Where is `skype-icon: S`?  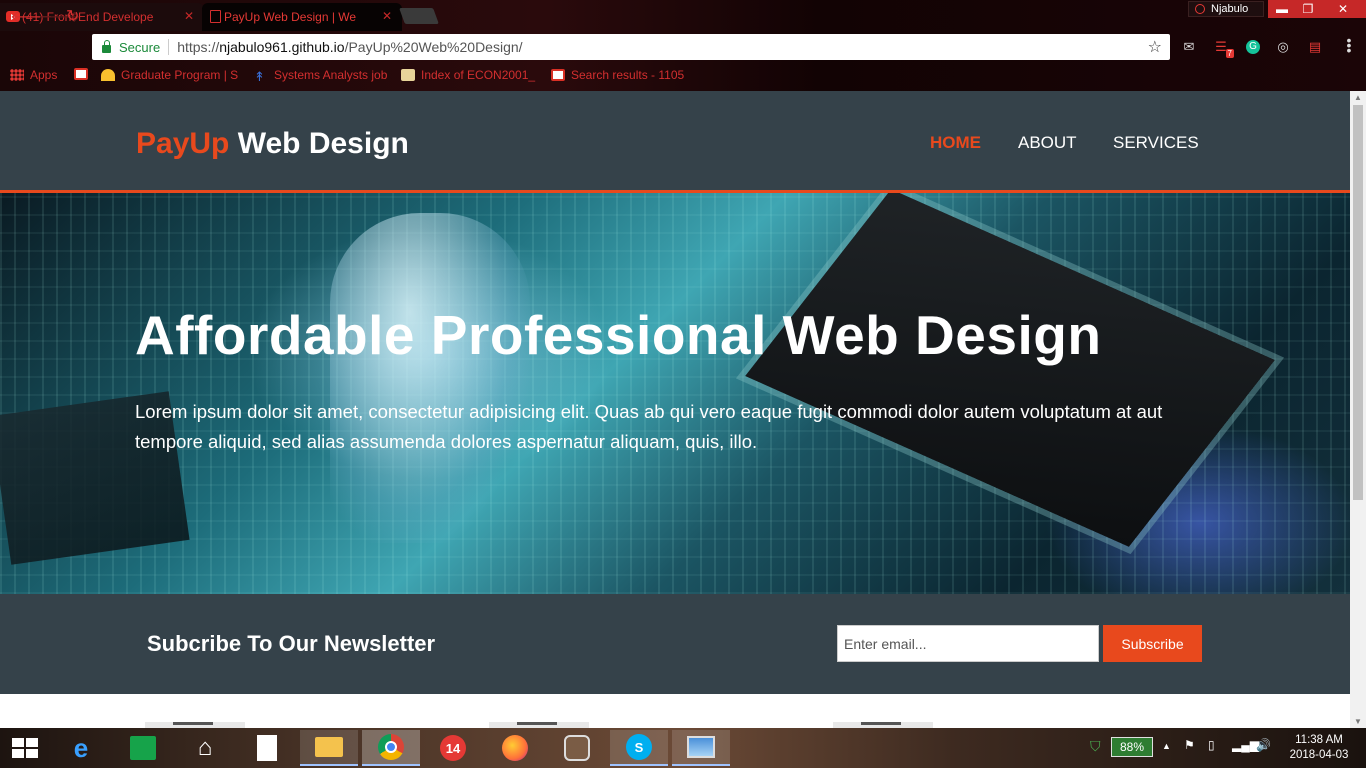
skype-icon: S is located at coordinates (639, 748).